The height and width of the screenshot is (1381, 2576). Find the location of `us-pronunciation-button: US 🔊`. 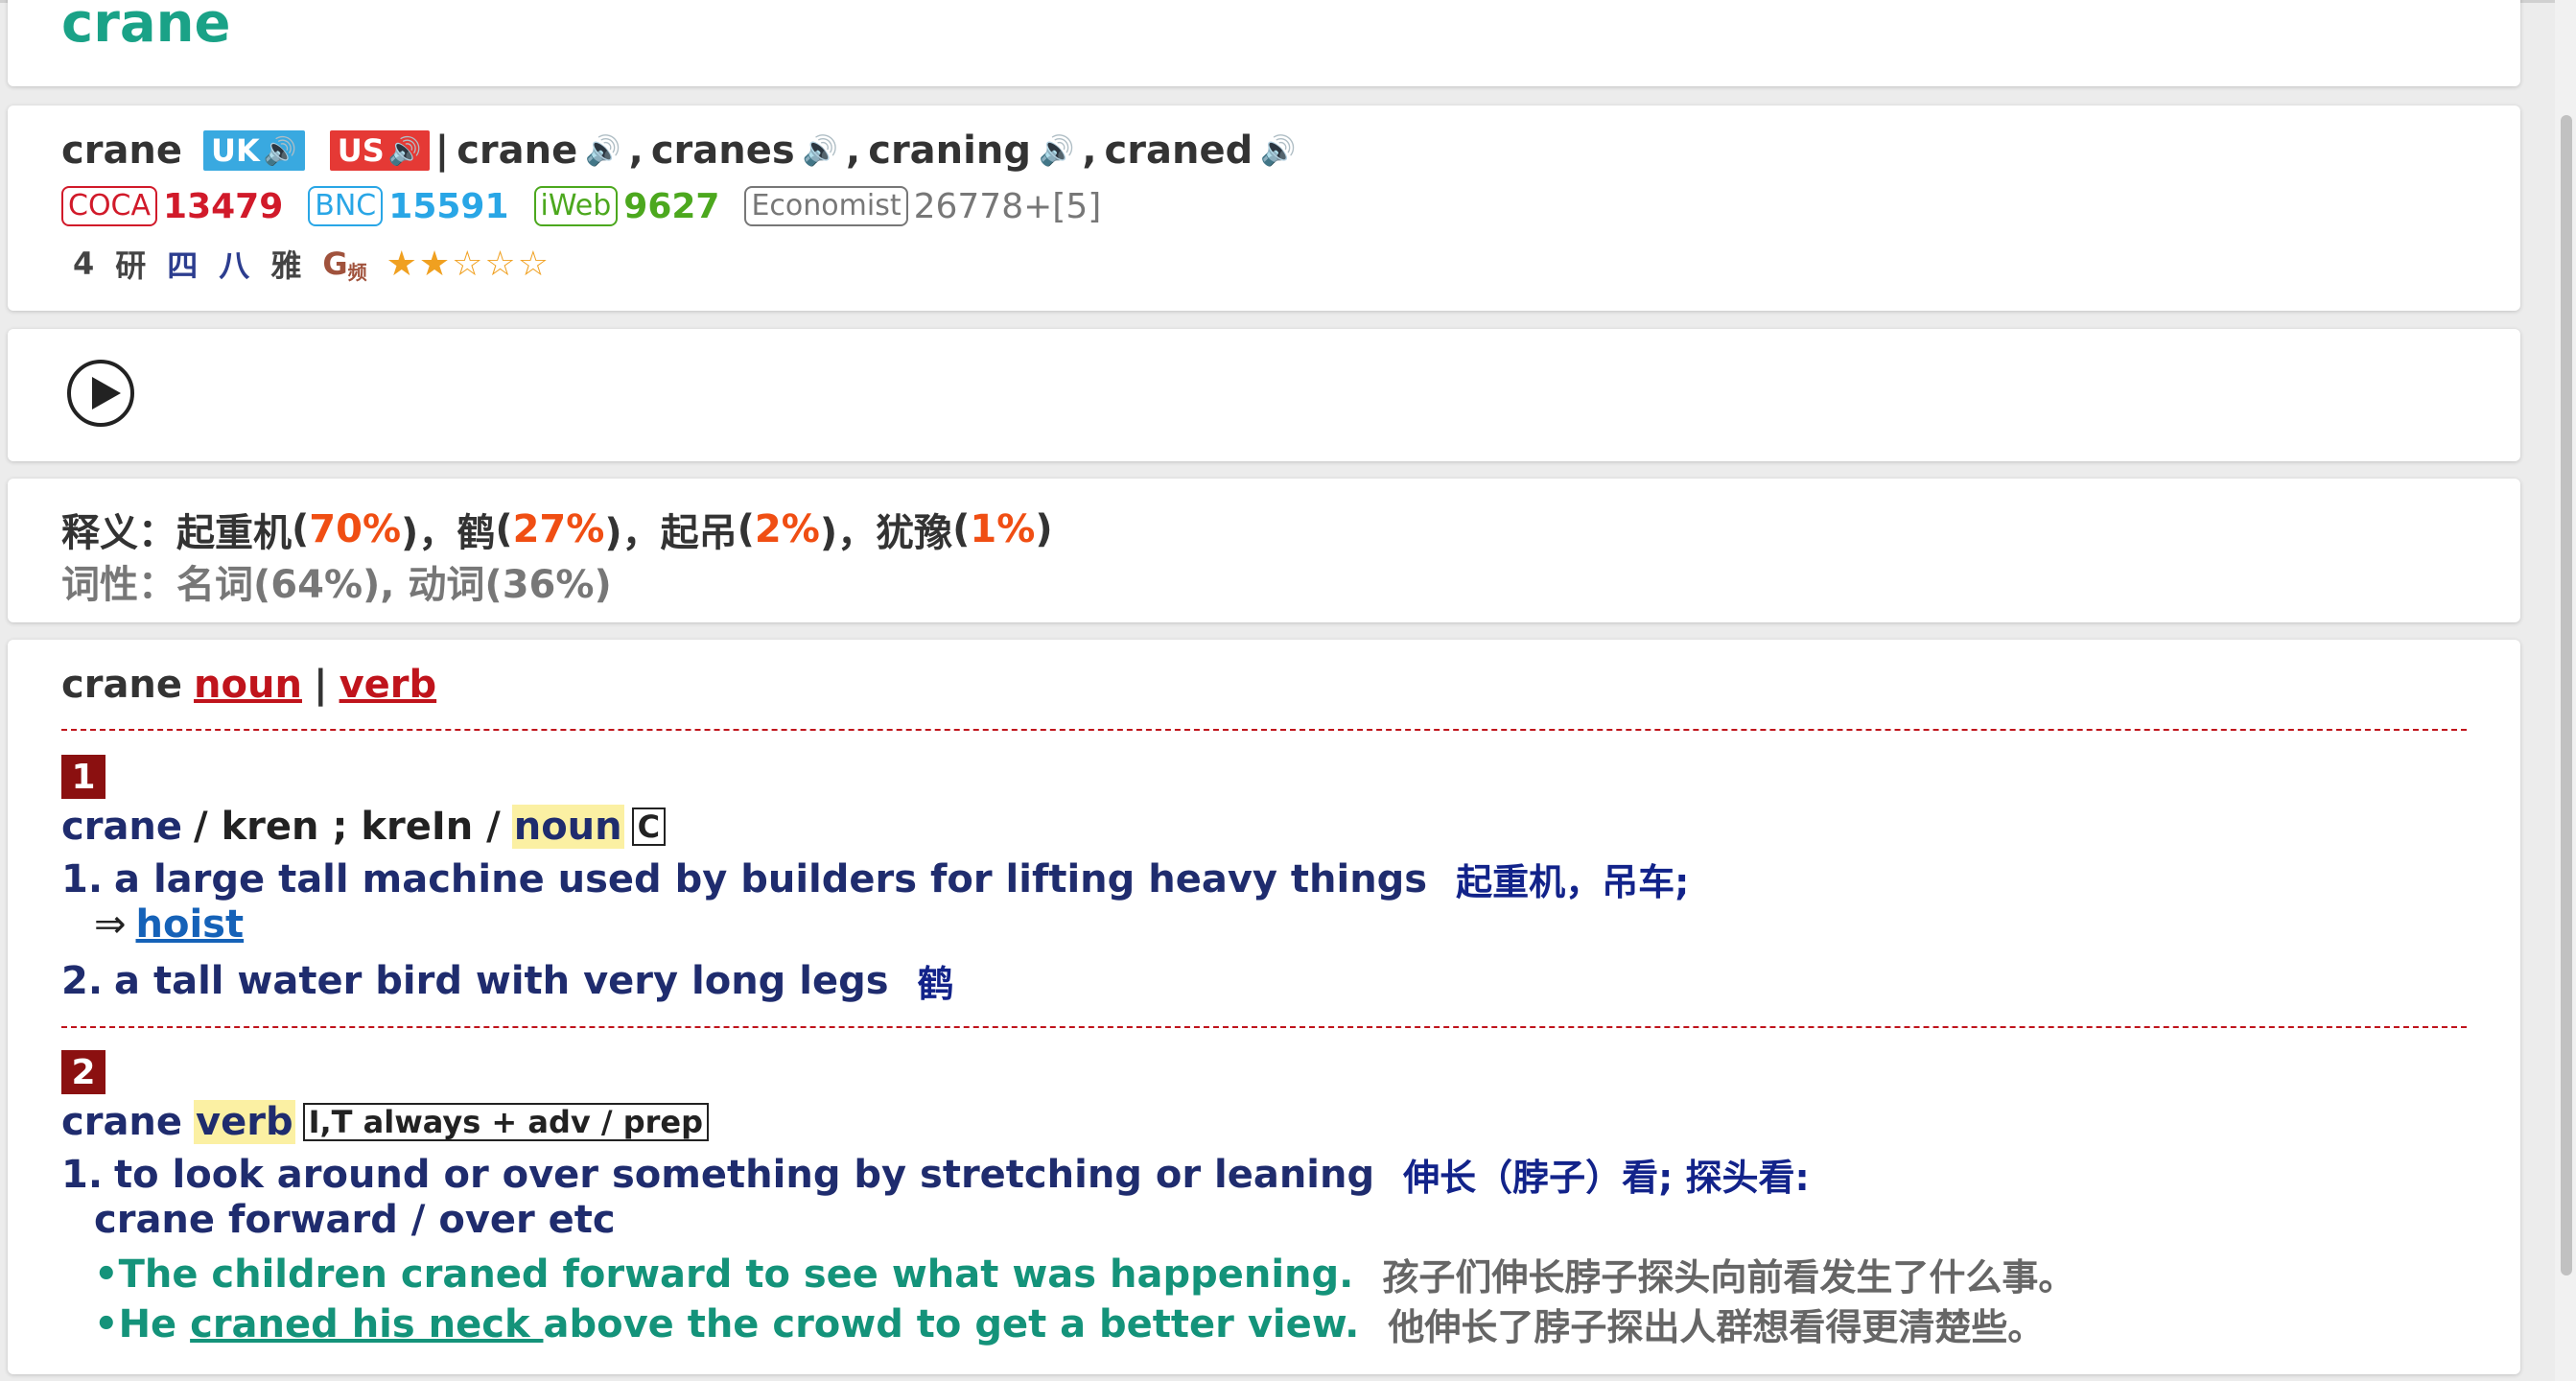

us-pronunciation-button: US 🔊 is located at coordinates (379, 151).